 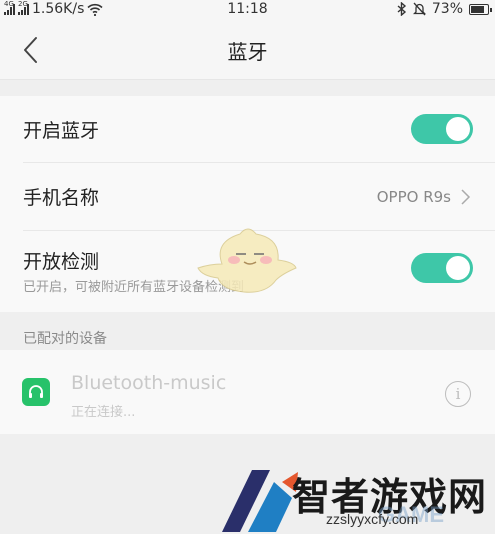 What do you see at coordinates (419, 9) in the screenshot?
I see `mute-bell-icon` at bounding box center [419, 9].